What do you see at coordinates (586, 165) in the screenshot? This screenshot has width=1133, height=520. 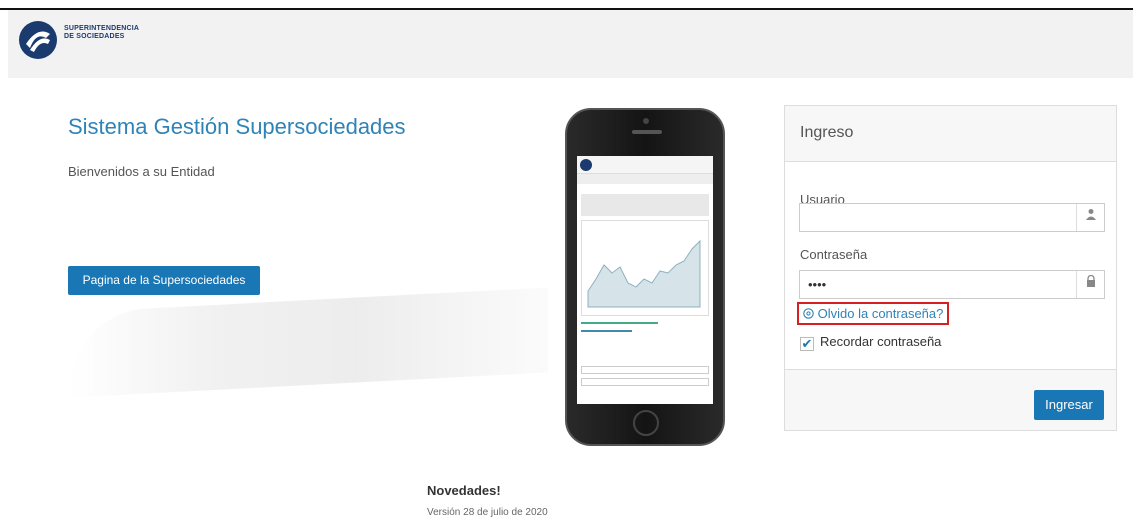 I see `screen-logo-icon` at bounding box center [586, 165].